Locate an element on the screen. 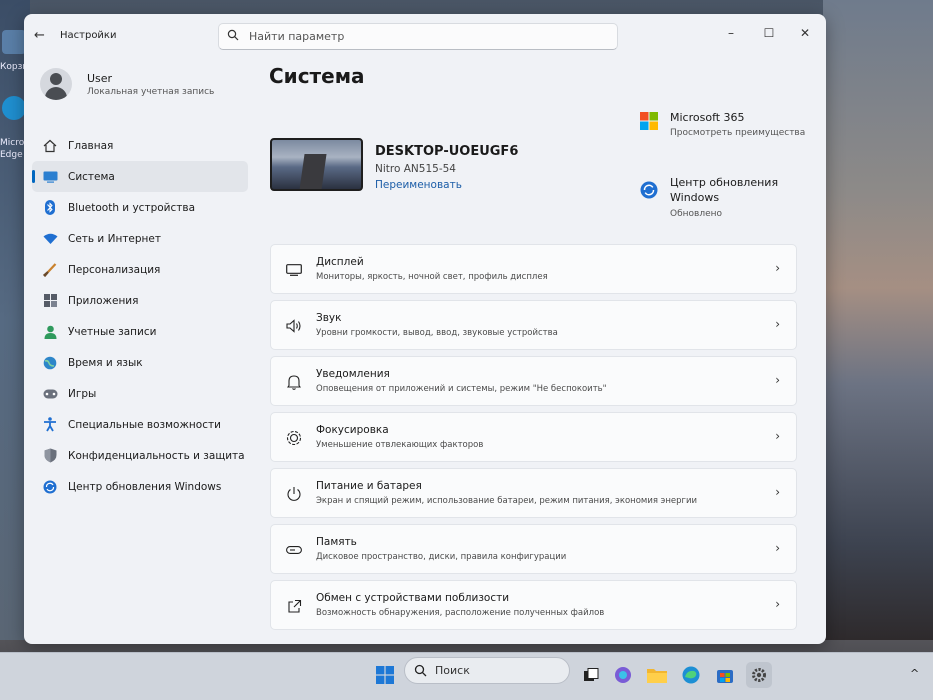 This screenshot has width=933, height=700. brush-icon is located at coordinates (50, 270).